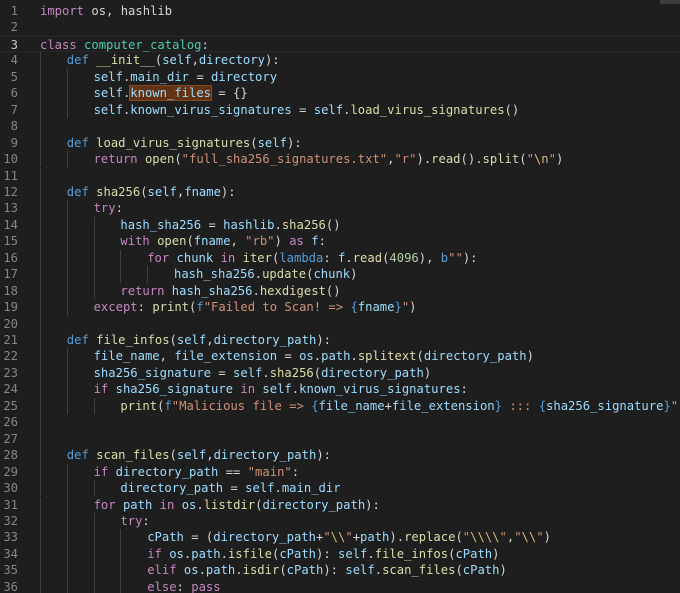  I want to click on code-token: try, so click(104, 208).